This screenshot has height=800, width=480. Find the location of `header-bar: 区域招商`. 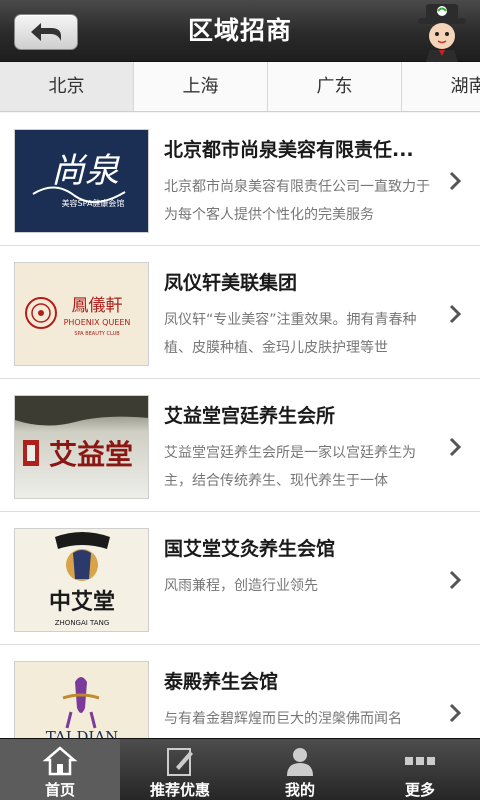

header-bar: 区域招商 is located at coordinates (240, 31).